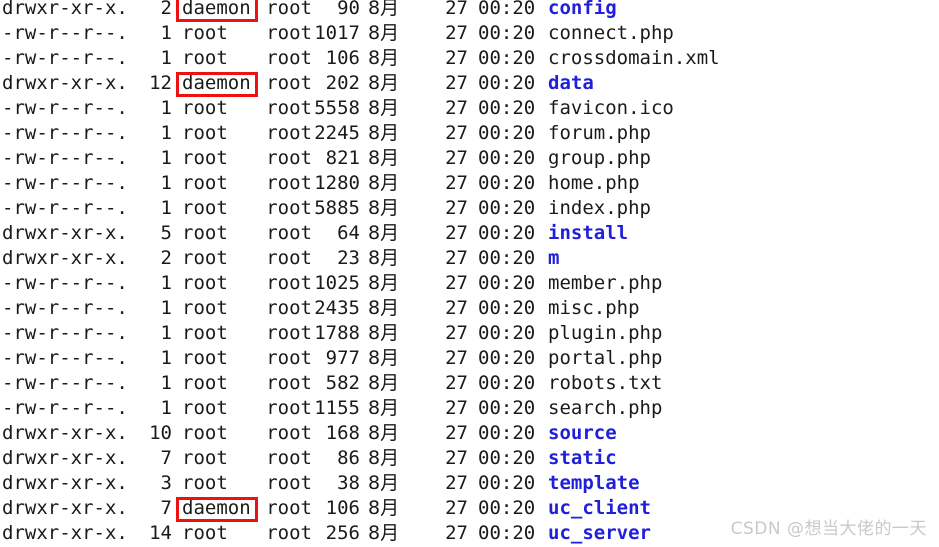 The image size is (939, 547). What do you see at coordinates (605, 408) in the screenshot?
I see `file-name: search.php` at bounding box center [605, 408].